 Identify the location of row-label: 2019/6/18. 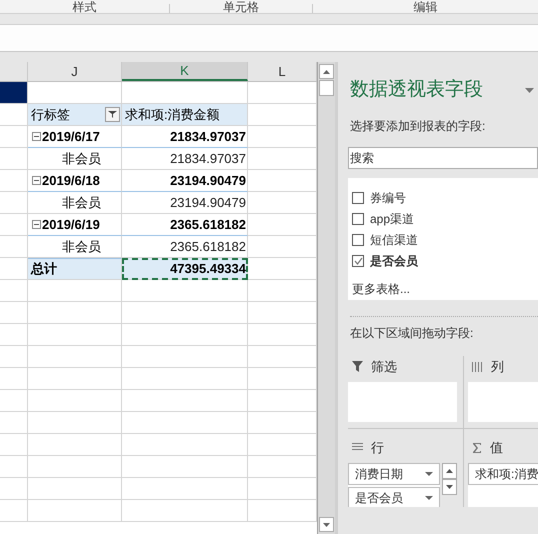
(70, 181).